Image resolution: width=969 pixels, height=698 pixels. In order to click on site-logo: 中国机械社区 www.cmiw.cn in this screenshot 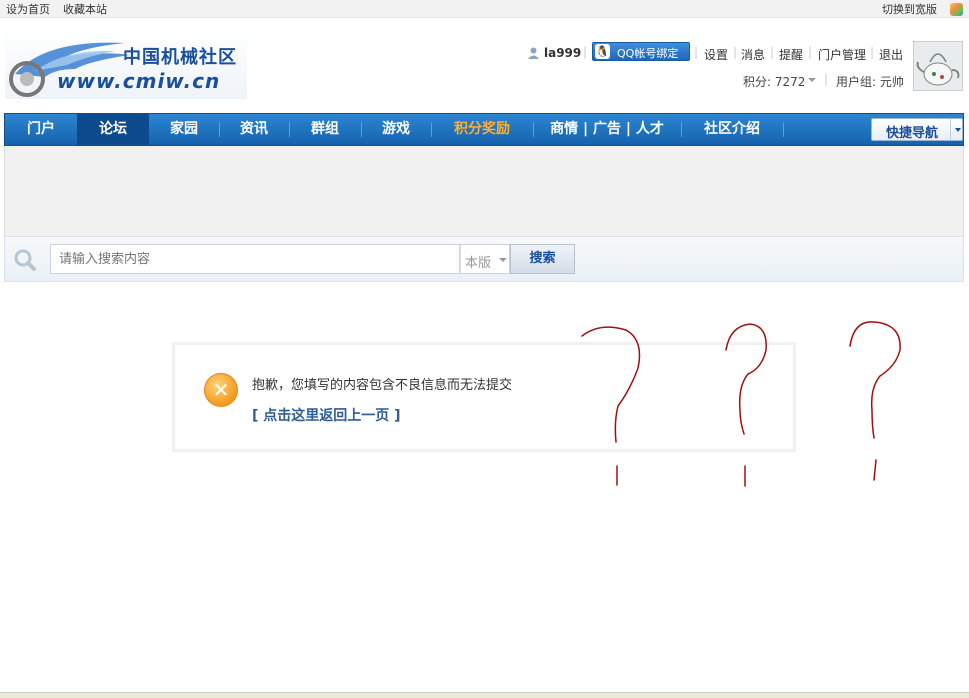, I will do `click(126, 64)`.